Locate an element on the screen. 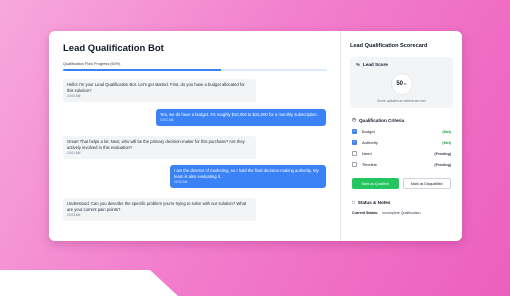 The width and height of the screenshot is (510, 296). action-buttons: Mark as Qualified Mark as Disqualified is located at coordinates (401, 183).